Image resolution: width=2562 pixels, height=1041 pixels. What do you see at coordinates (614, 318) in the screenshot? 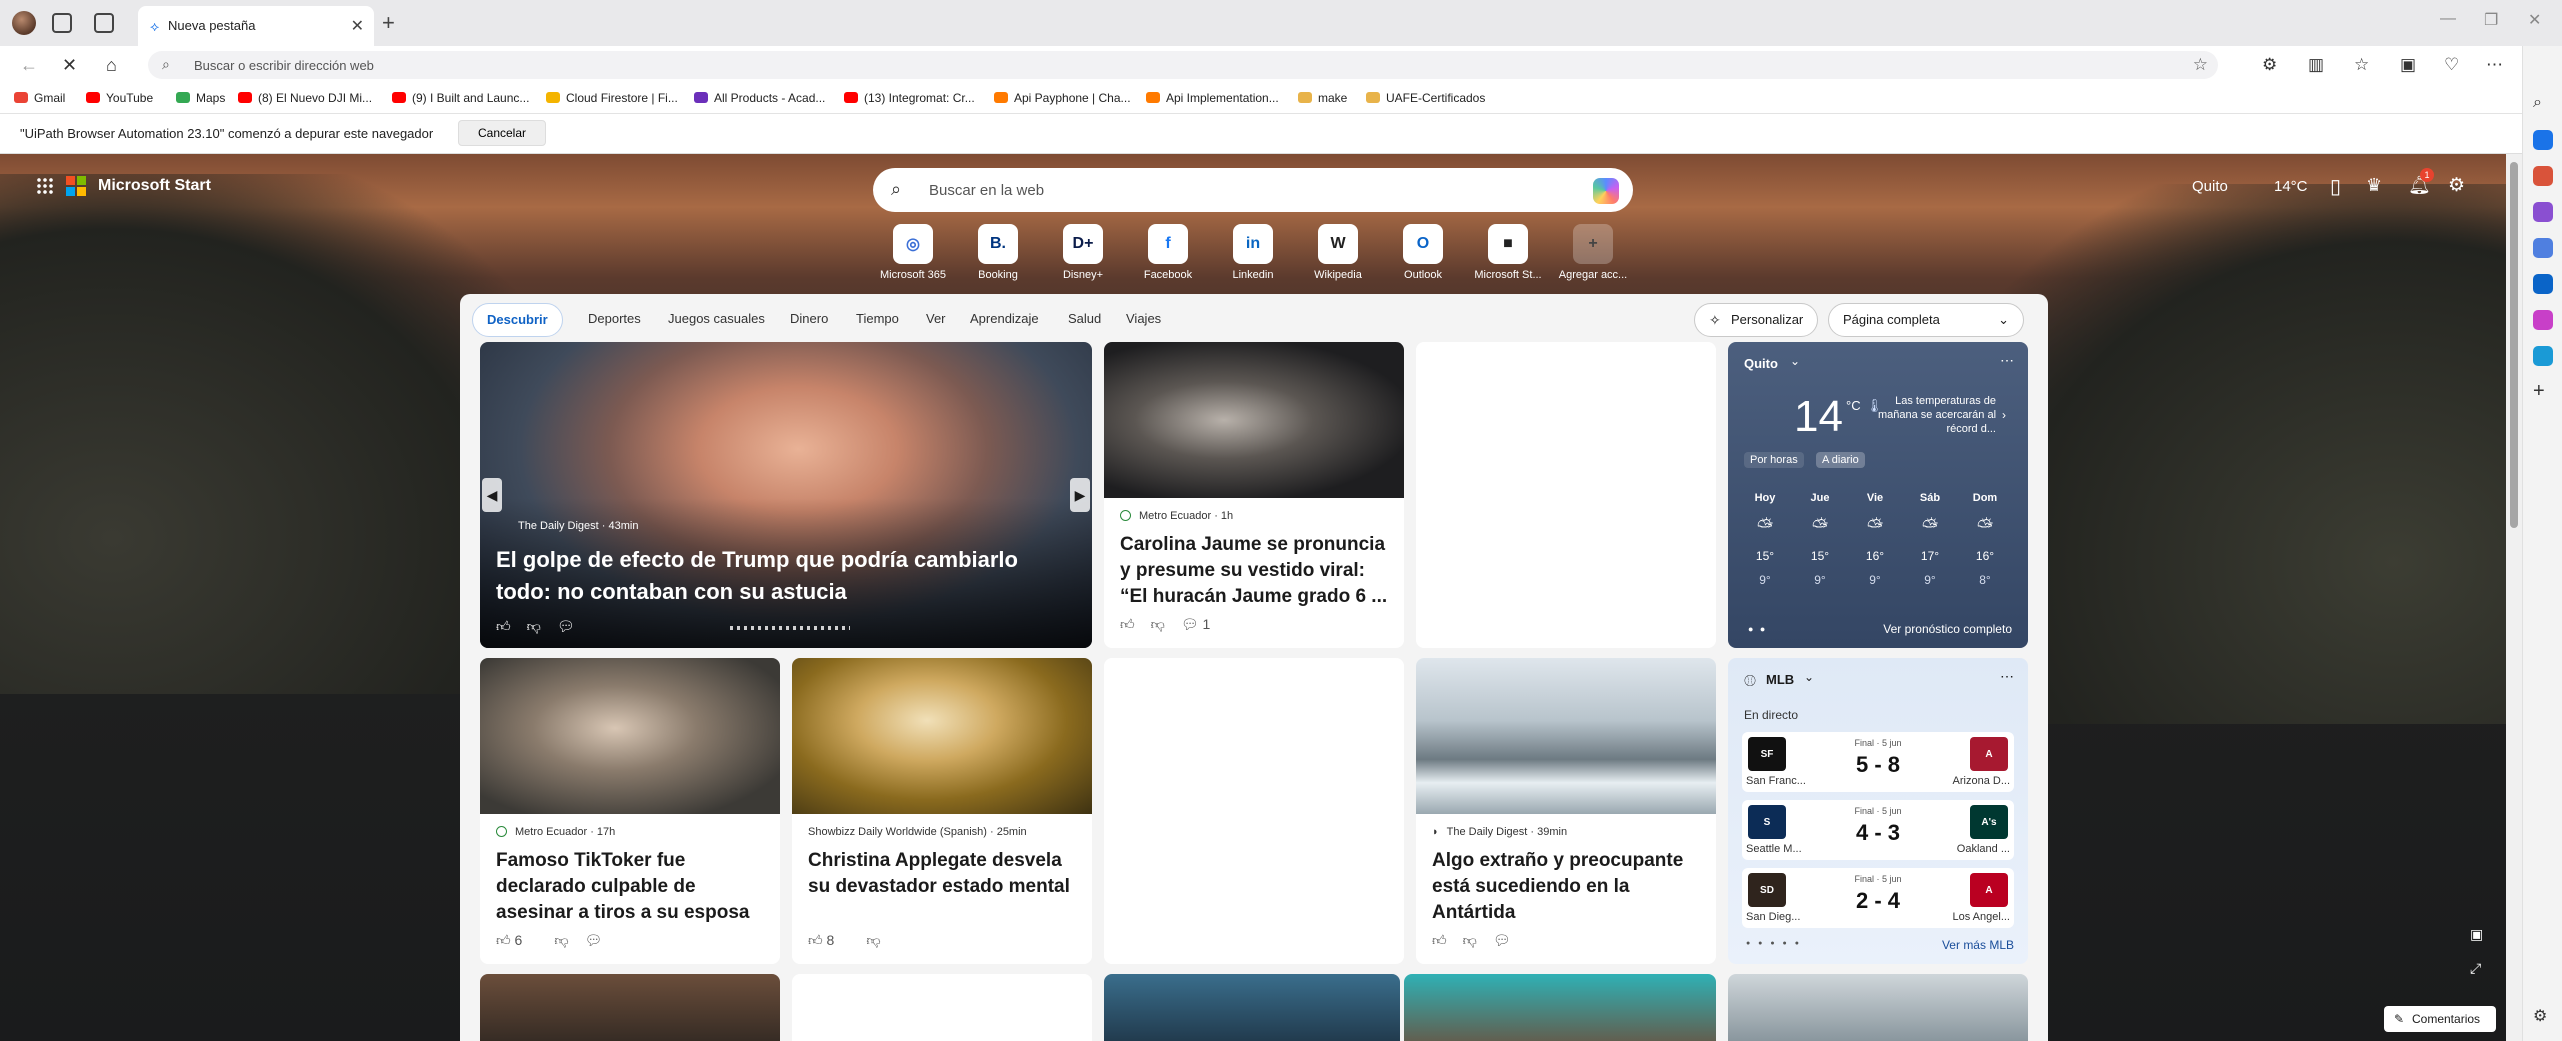
I see `tab-deportes: Deportes` at bounding box center [614, 318].